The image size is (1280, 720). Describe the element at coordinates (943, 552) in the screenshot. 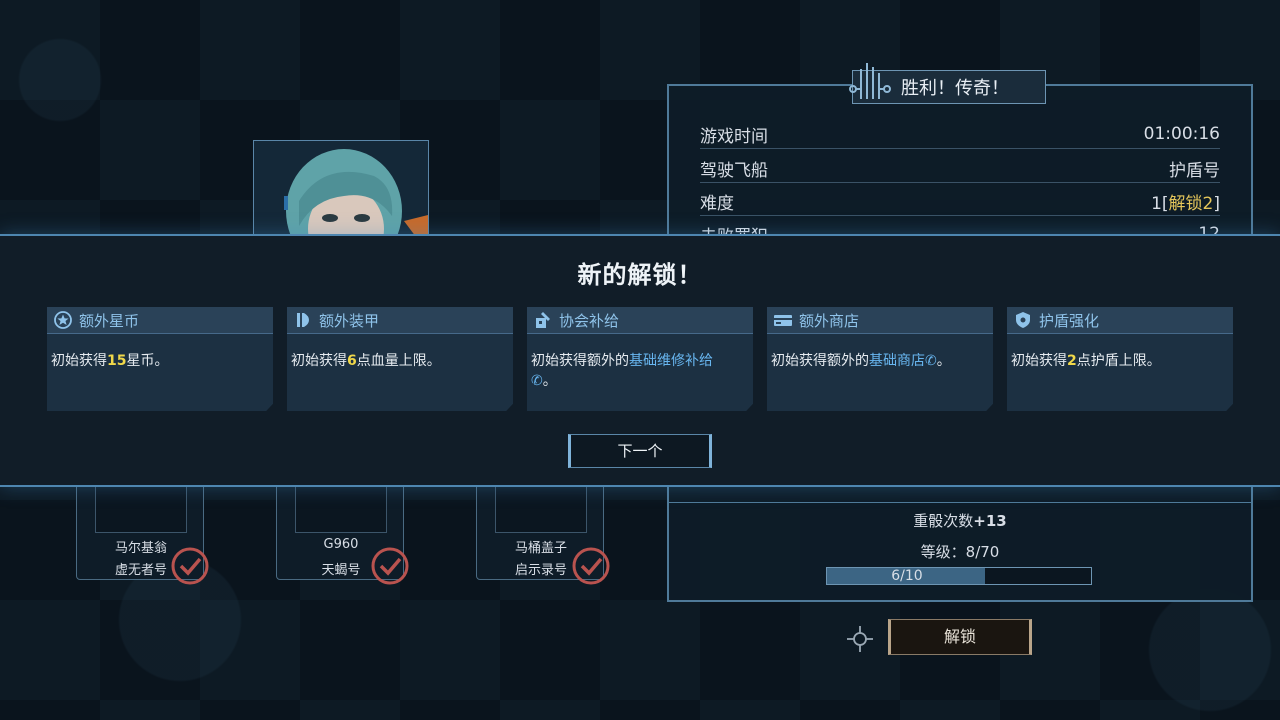

I see `level-label: 等级：` at that location.